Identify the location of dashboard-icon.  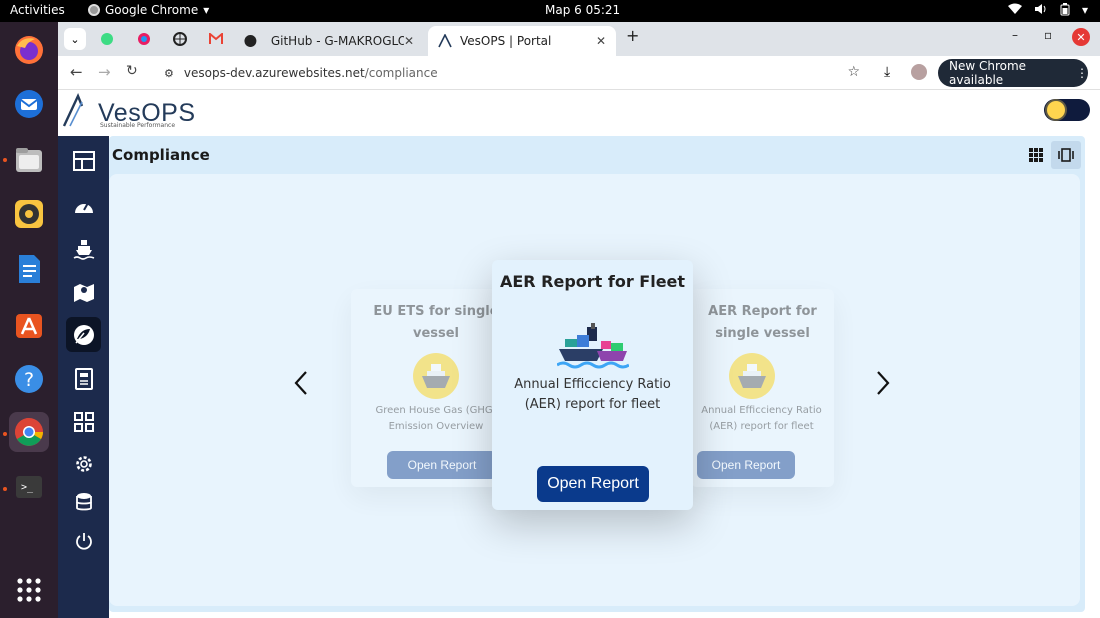
(83, 160).